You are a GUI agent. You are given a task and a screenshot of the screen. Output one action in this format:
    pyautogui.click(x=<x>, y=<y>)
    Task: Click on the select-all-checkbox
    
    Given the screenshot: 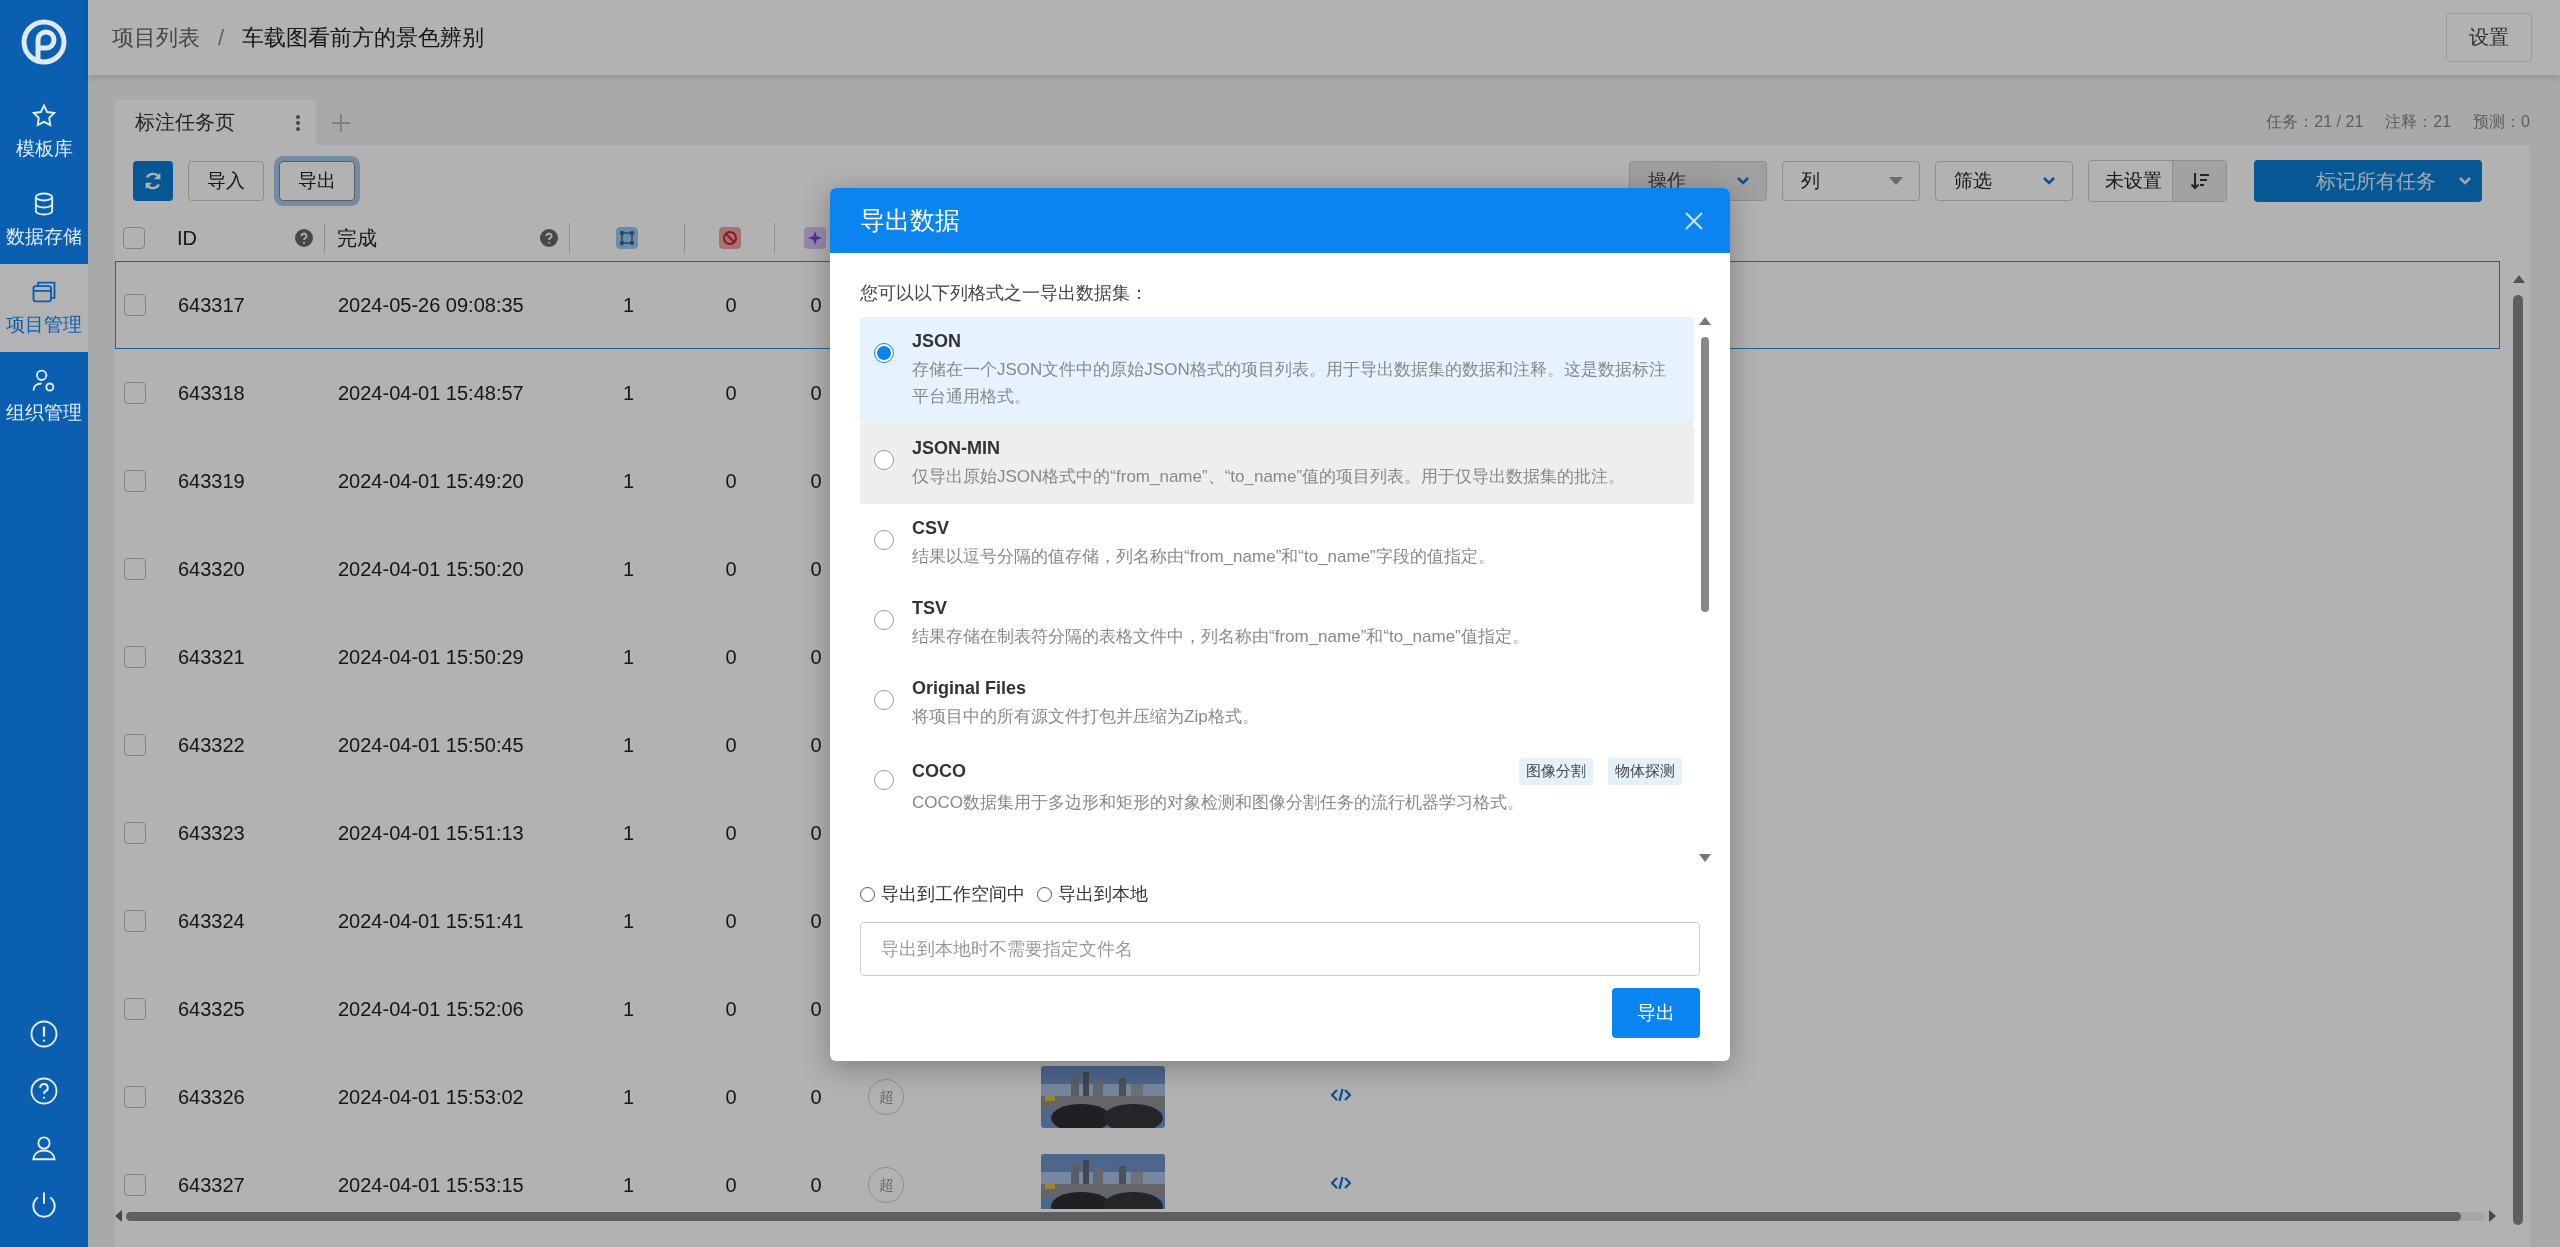 What is the action you would take?
    pyautogui.click(x=134, y=238)
    